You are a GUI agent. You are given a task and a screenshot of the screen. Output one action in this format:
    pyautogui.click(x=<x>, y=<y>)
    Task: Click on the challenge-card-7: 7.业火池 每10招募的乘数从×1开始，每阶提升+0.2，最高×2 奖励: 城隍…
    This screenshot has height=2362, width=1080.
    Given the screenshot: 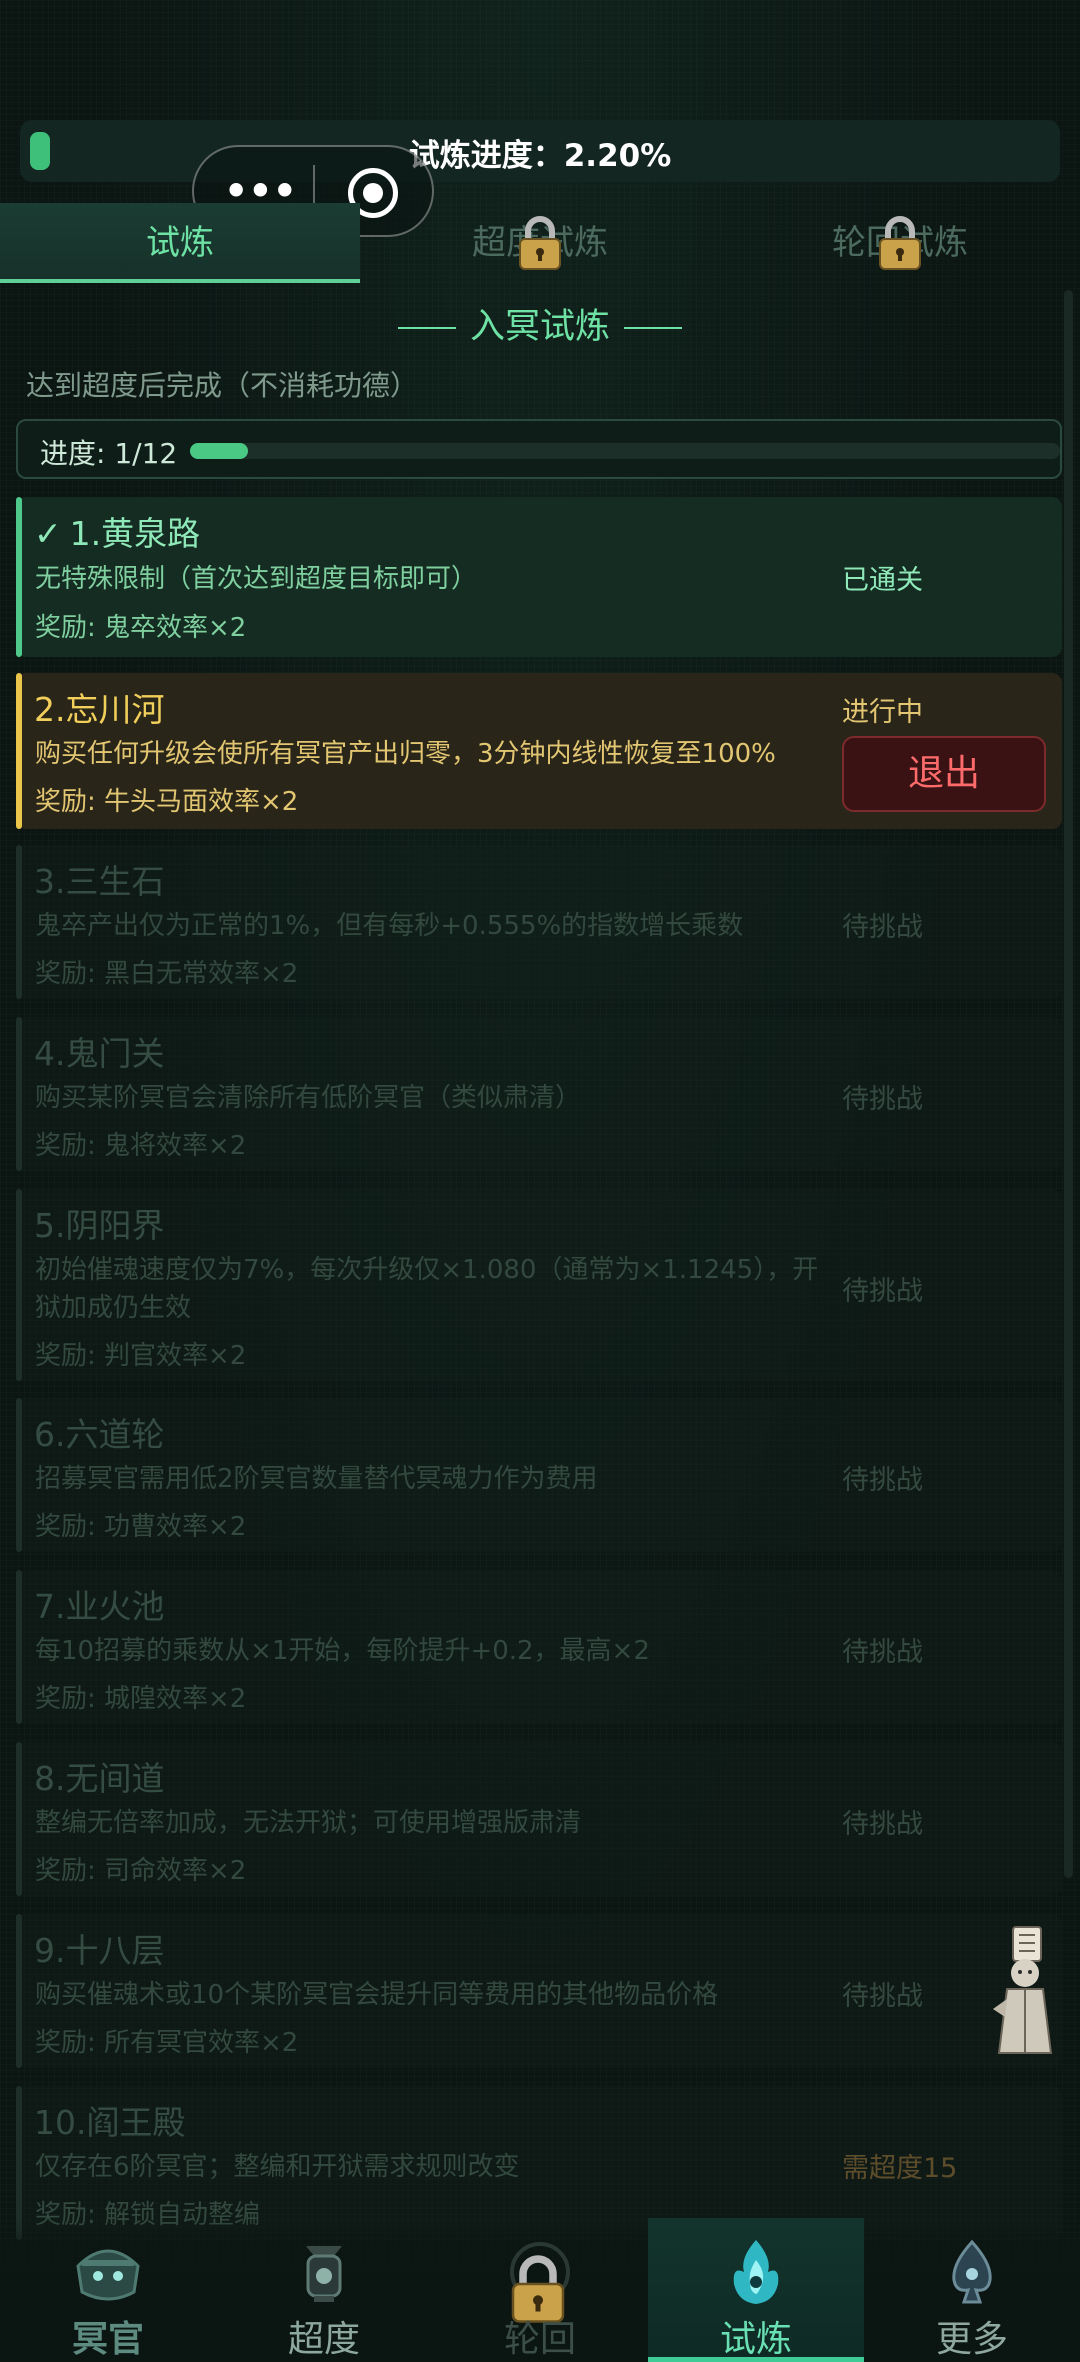 What is the action you would take?
    pyautogui.click(x=539, y=1647)
    